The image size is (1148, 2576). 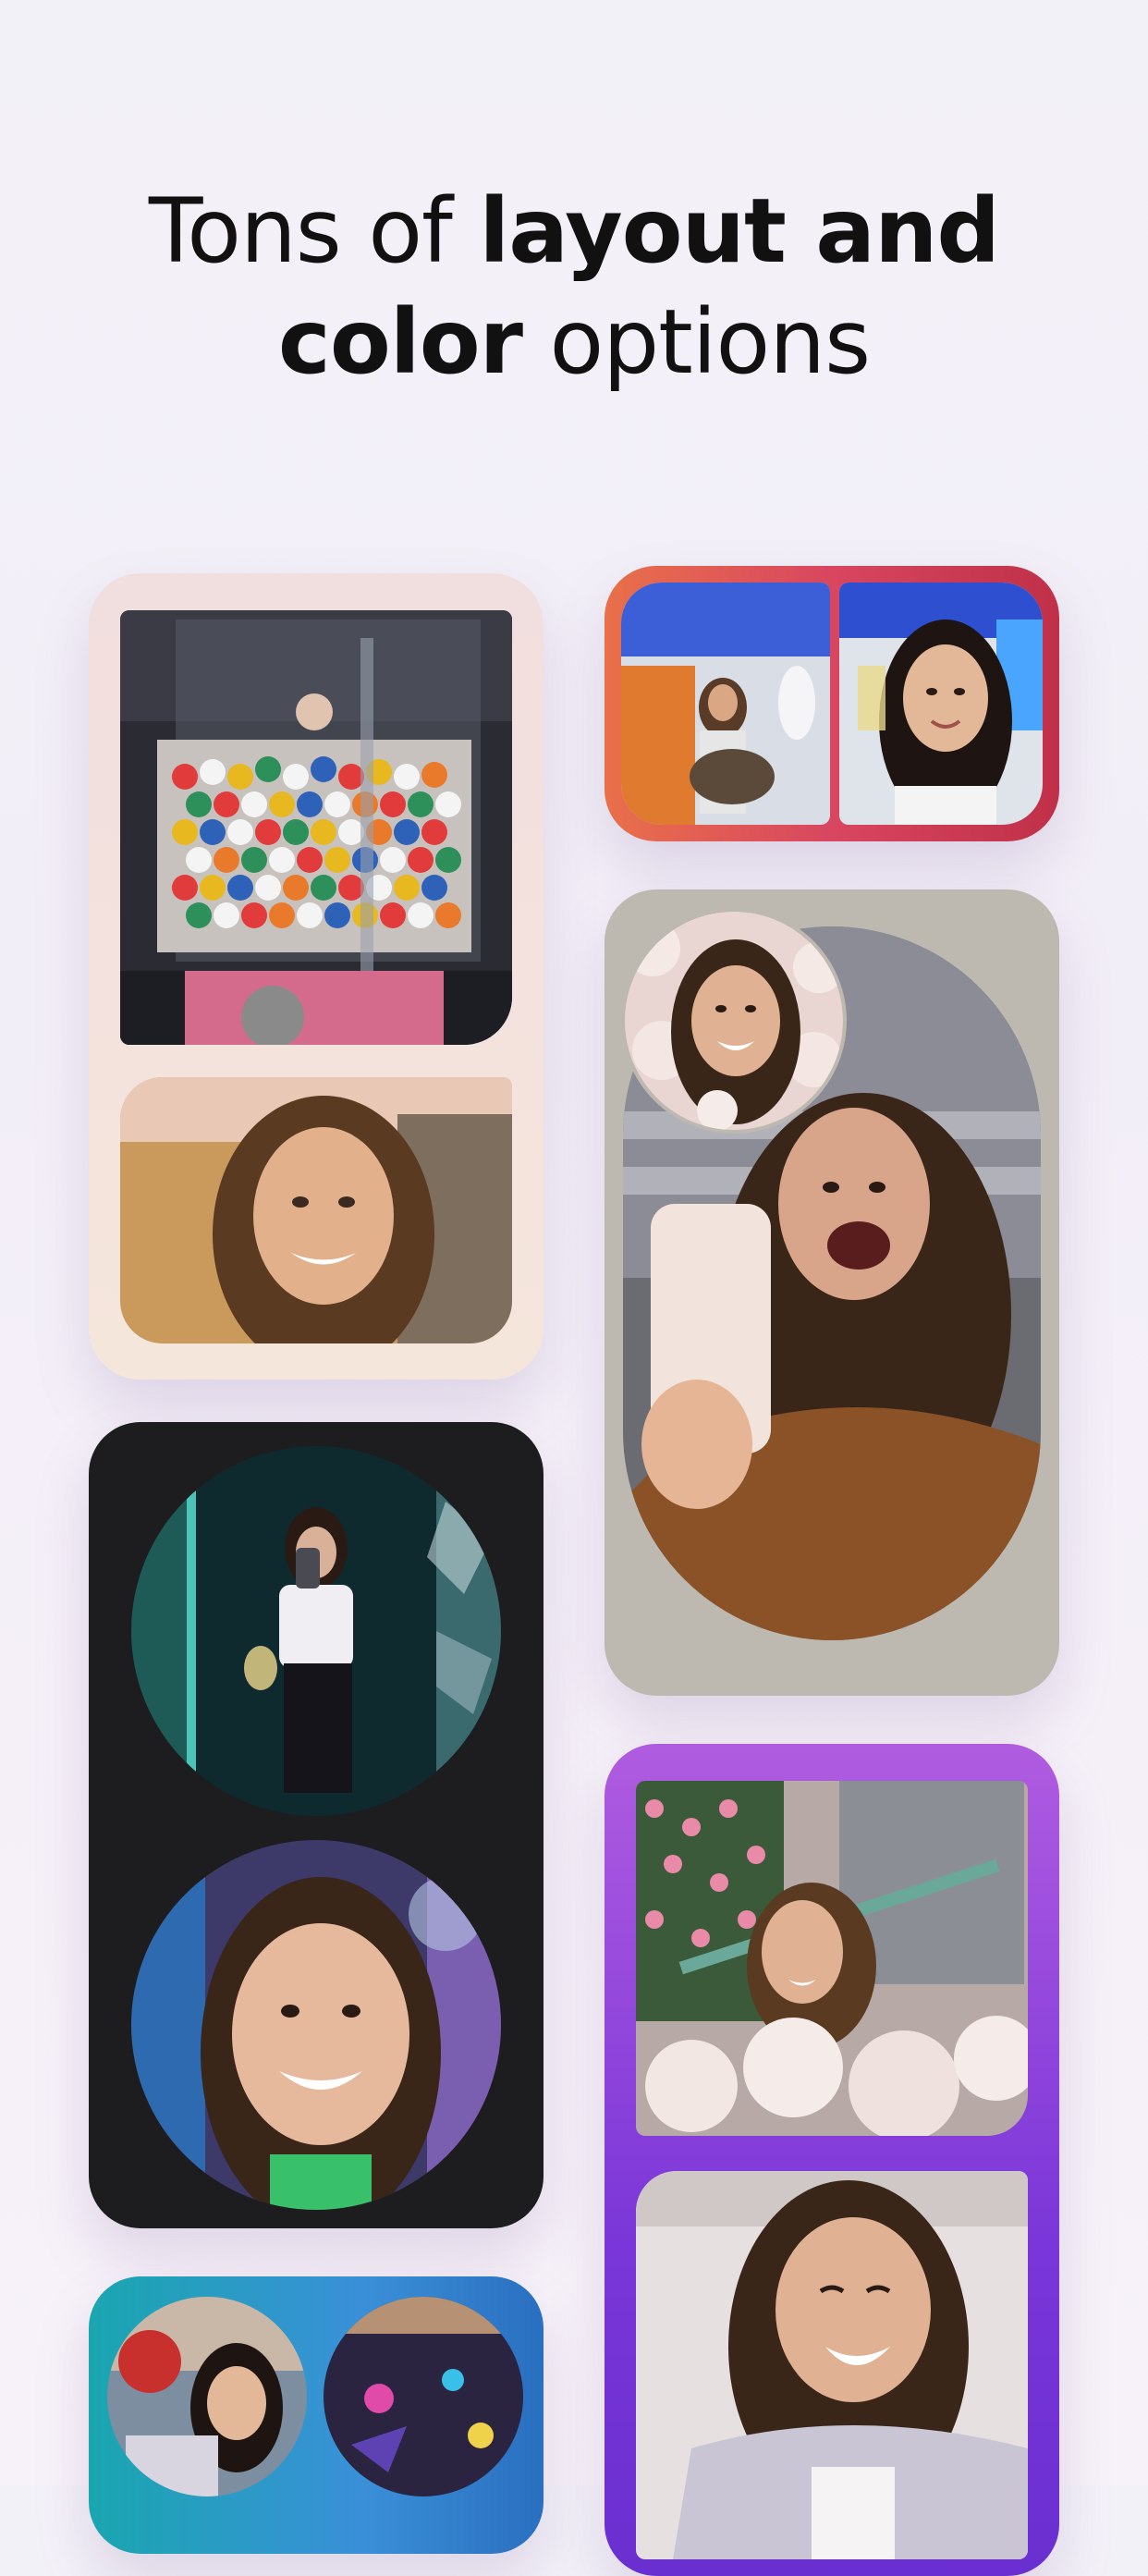 What do you see at coordinates (316, 2025) in the screenshot?
I see `photo-laughing-woman-closeup` at bounding box center [316, 2025].